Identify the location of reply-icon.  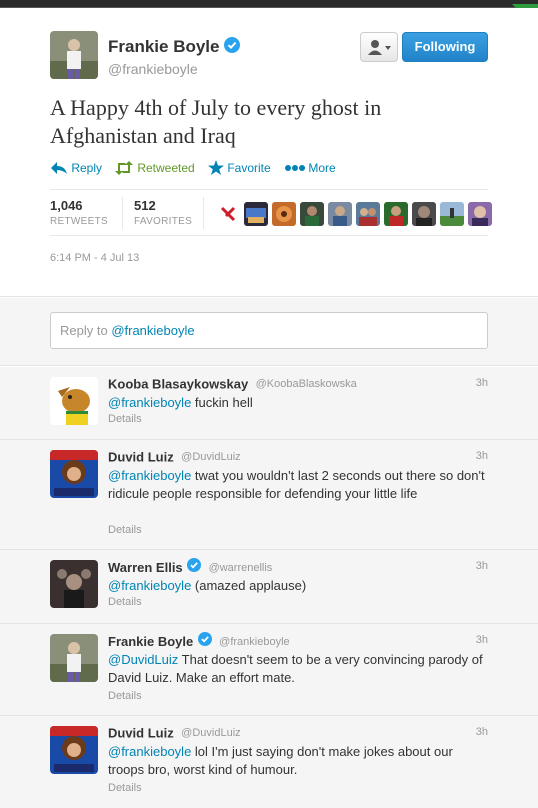
(59, 167).